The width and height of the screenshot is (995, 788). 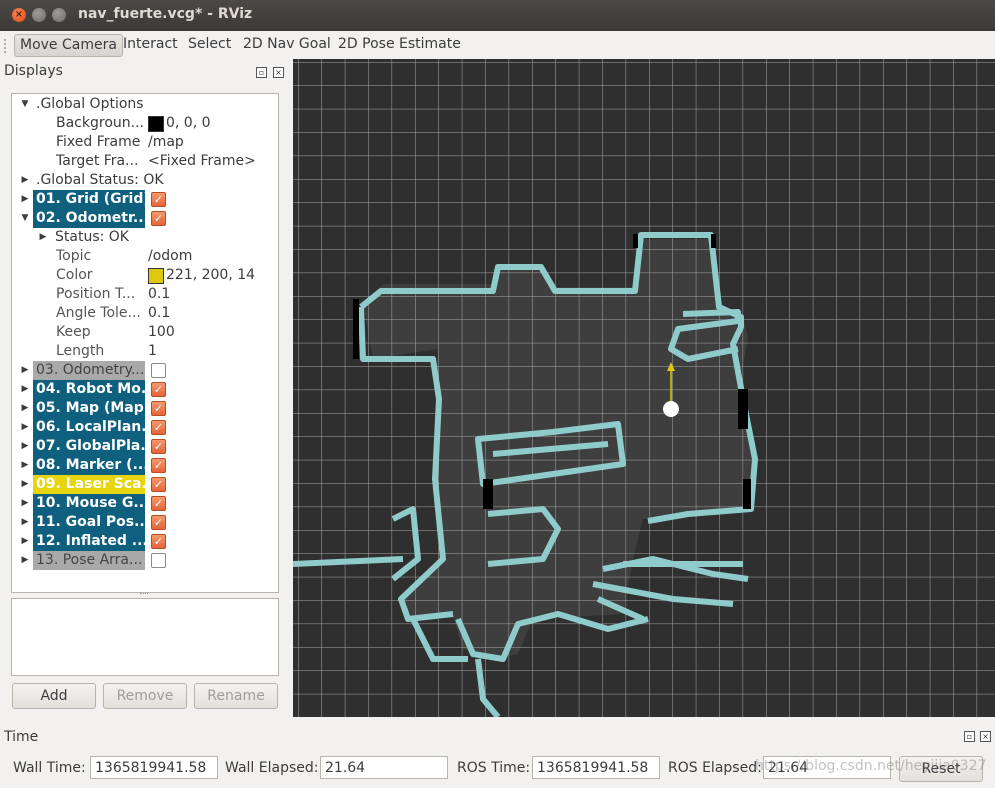 I want to click on background-value: 0, 0, 0, so click(x=188, y=123).